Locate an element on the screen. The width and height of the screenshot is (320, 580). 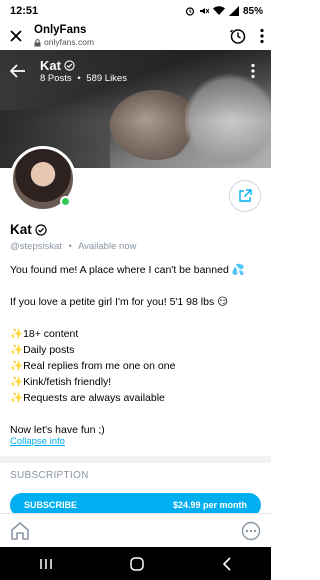
site-url: onlyfans.com is located at coordinates (69, 42).